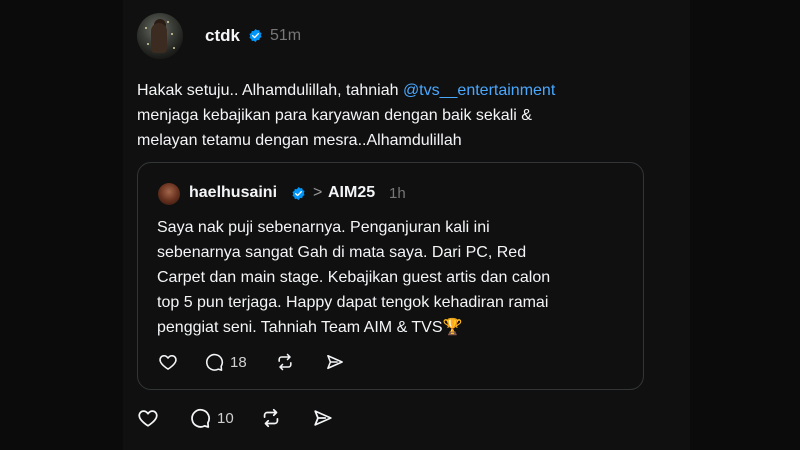 The width and height of the screenshot is (800, 450). I want to click on post-username: ctdk, so click(222, 36).